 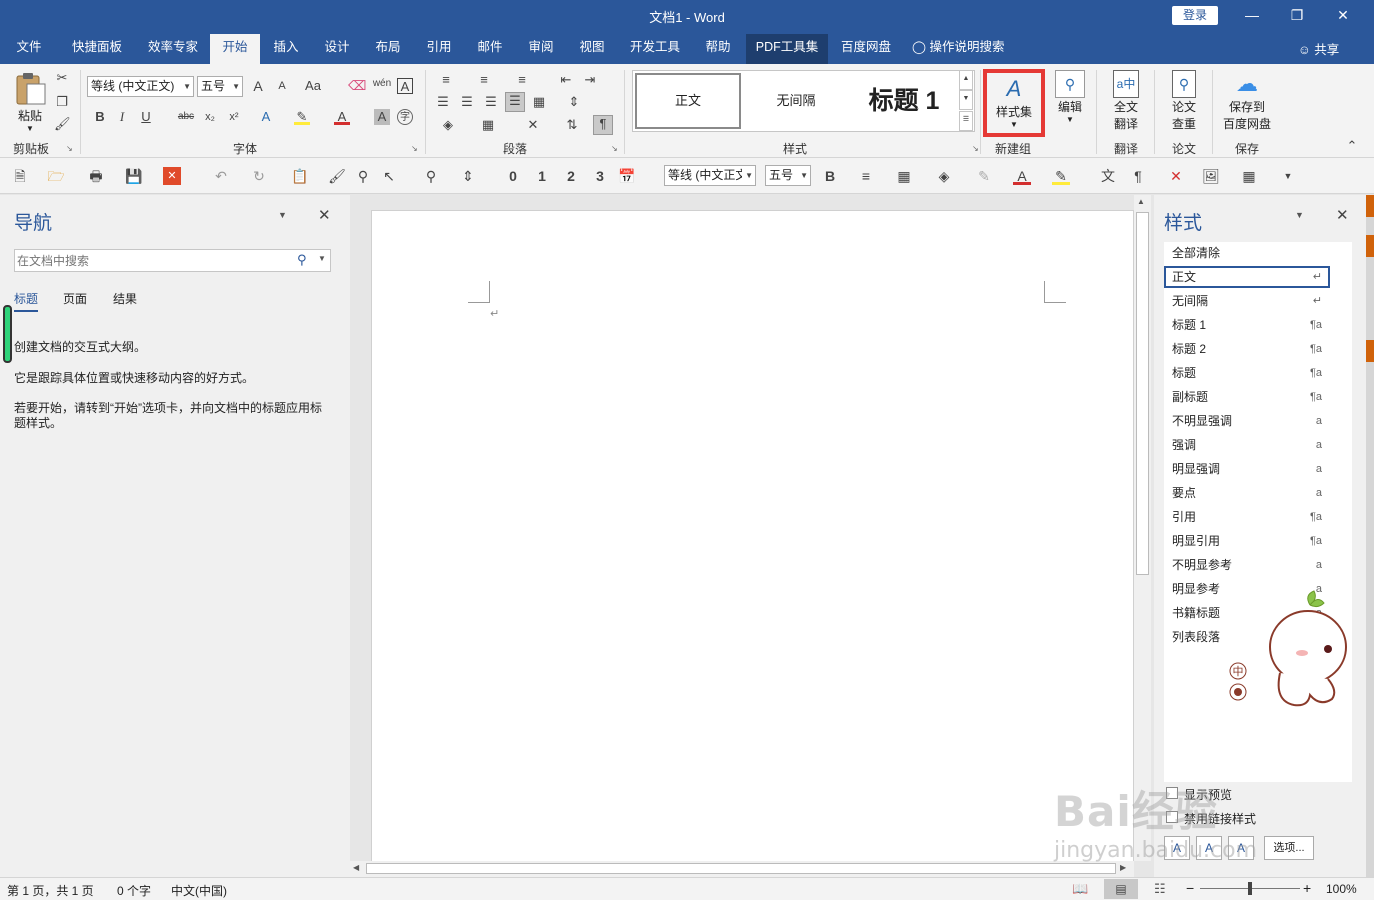 What do you see at coordinates (313, 86) in the screenshot?
I see `change-case-icon: Aa` at bounding box center [313, 86].